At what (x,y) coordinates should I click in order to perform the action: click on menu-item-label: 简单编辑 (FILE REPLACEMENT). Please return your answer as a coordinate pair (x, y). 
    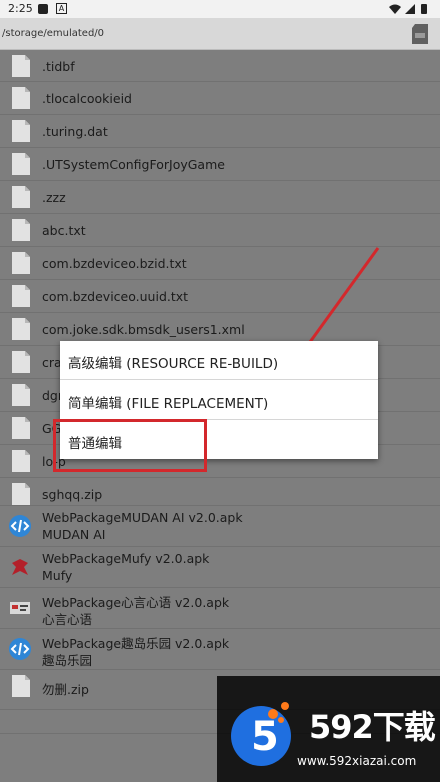
    Looking at the image, I should click on (168, 404).